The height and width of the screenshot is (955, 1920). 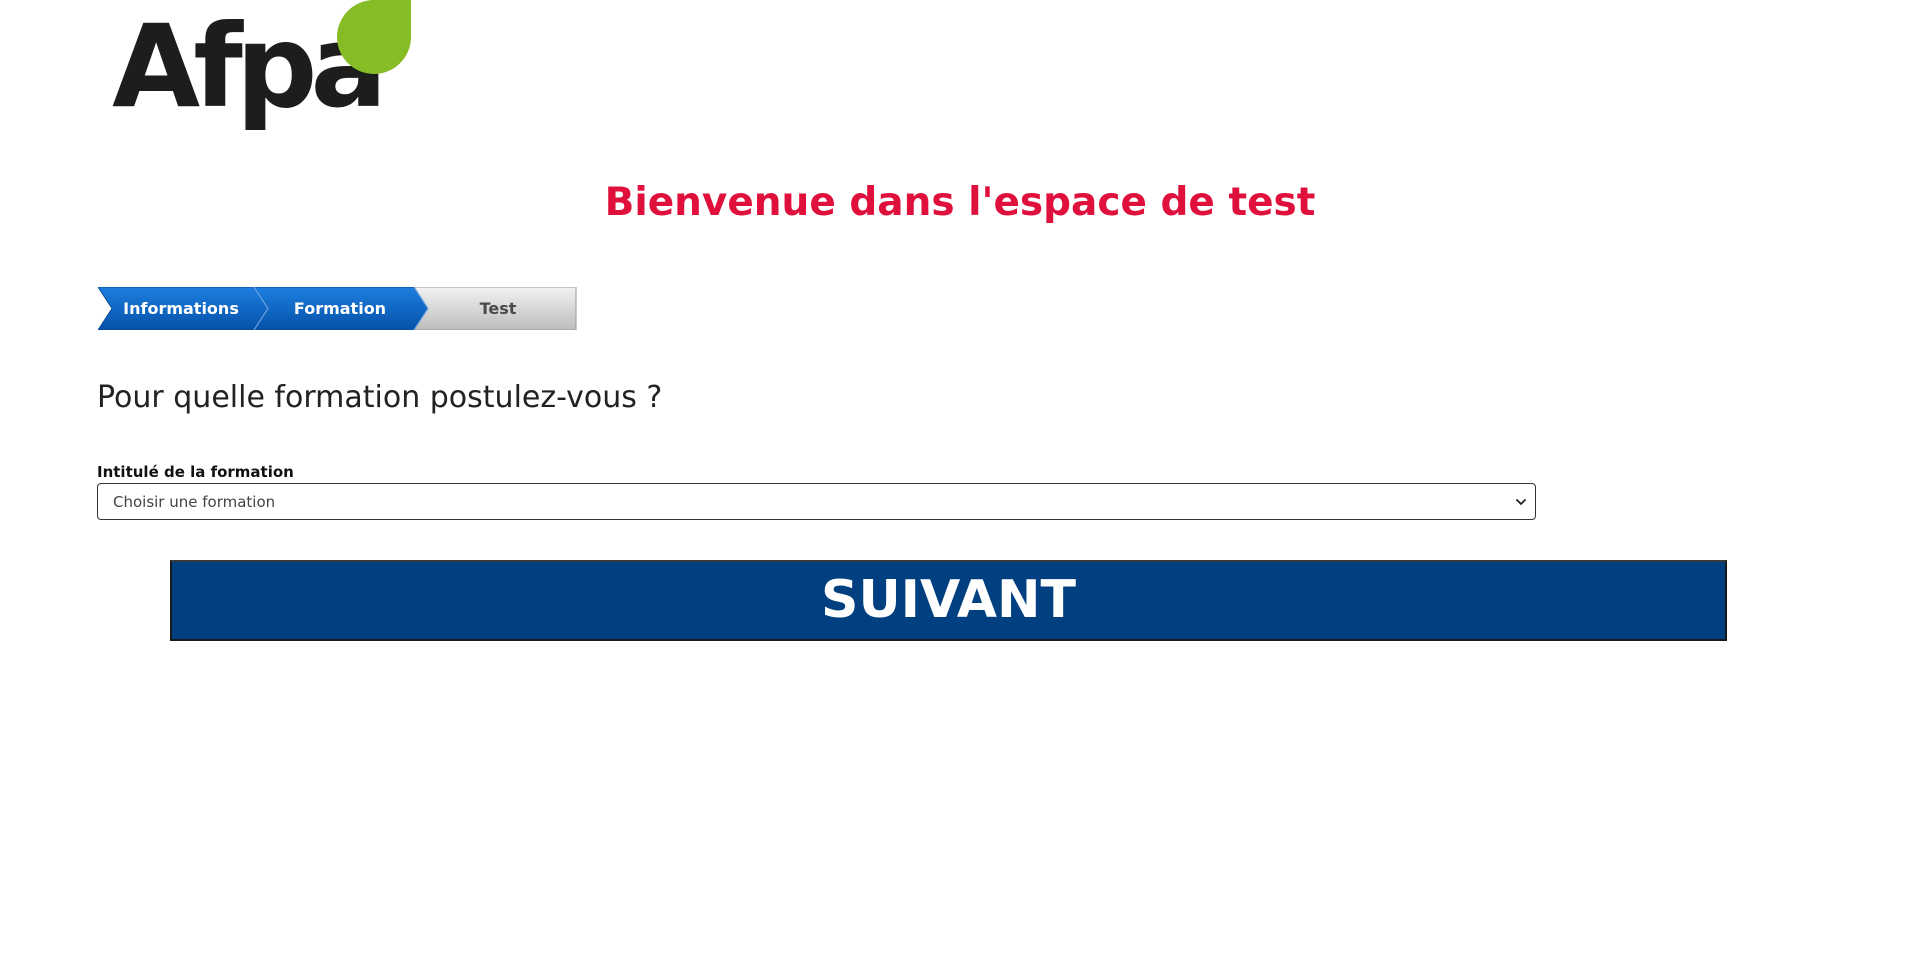 What do you see at coordinates (948, 600) in the screenshot?
I see `next-button: SUIVANT` at bounding box center [948, 600].